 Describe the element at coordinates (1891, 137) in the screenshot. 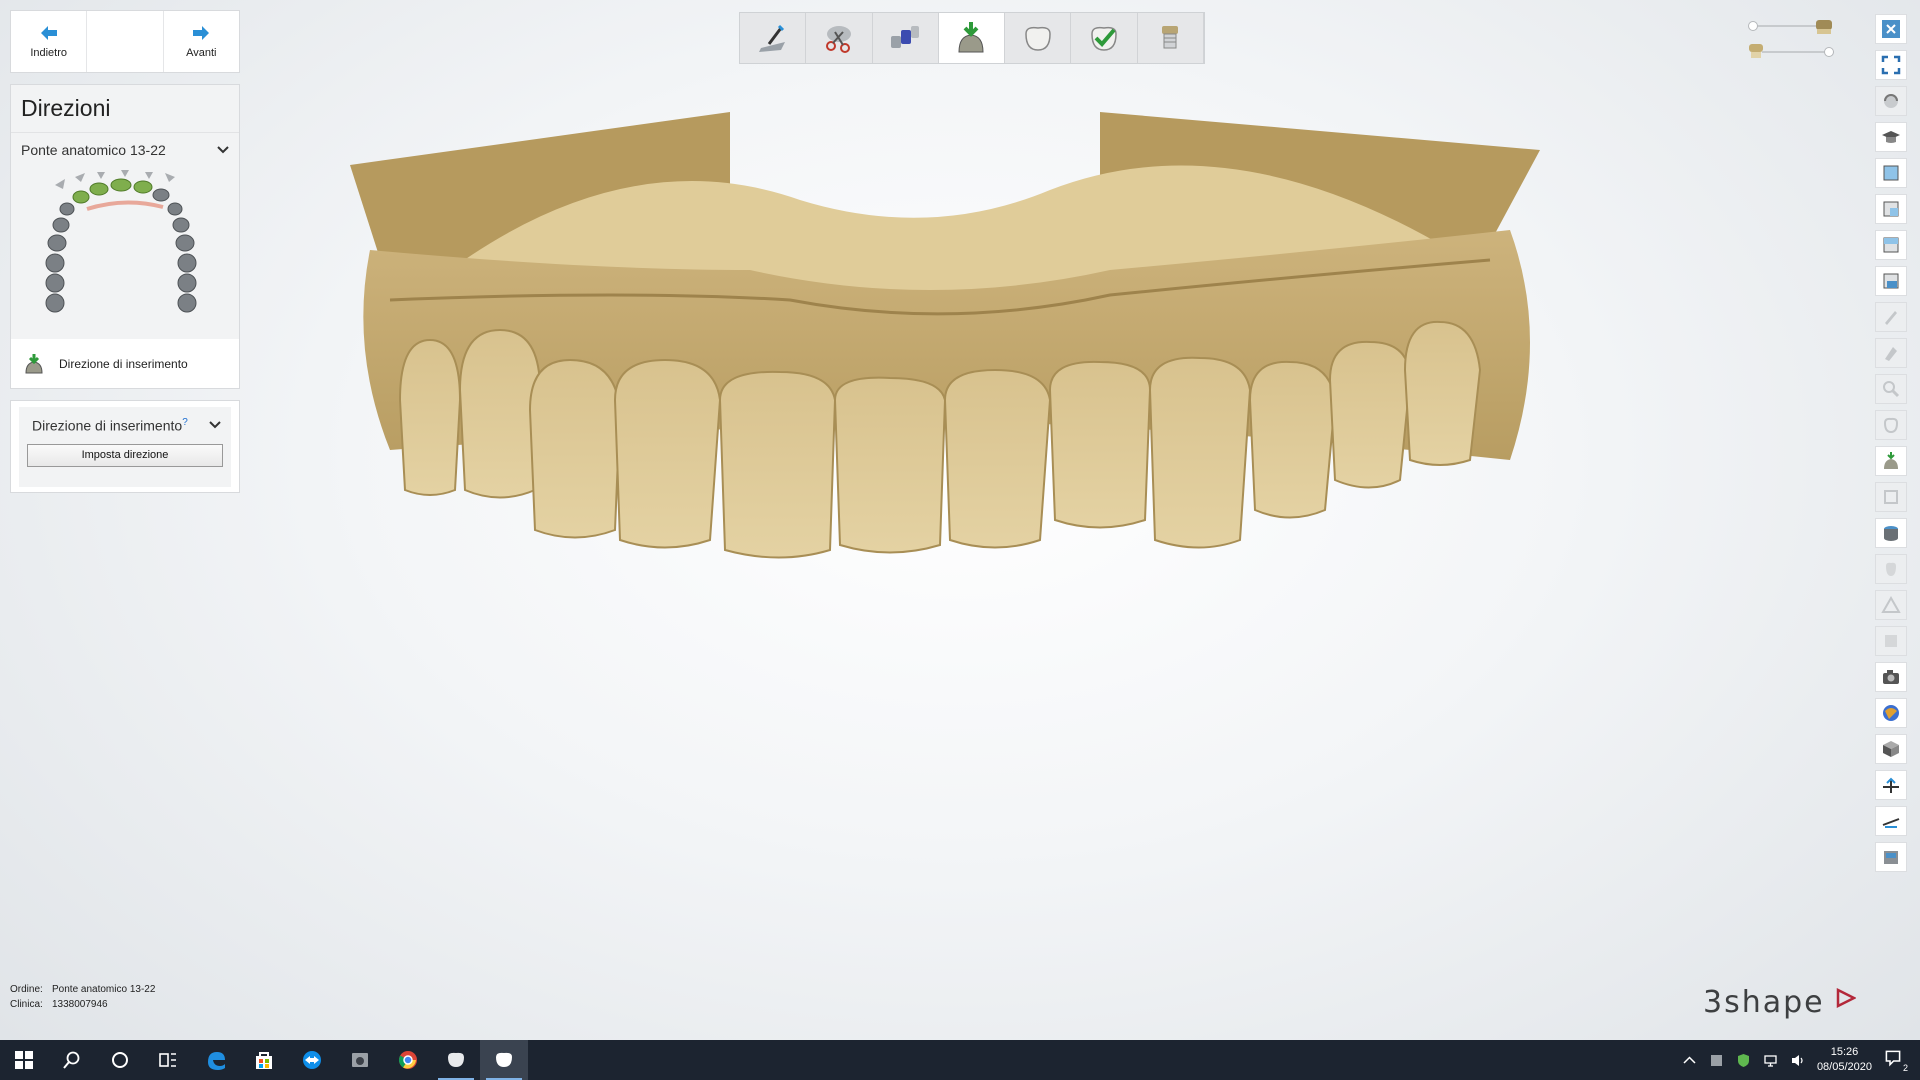

I see `tutorial-button` at that location.